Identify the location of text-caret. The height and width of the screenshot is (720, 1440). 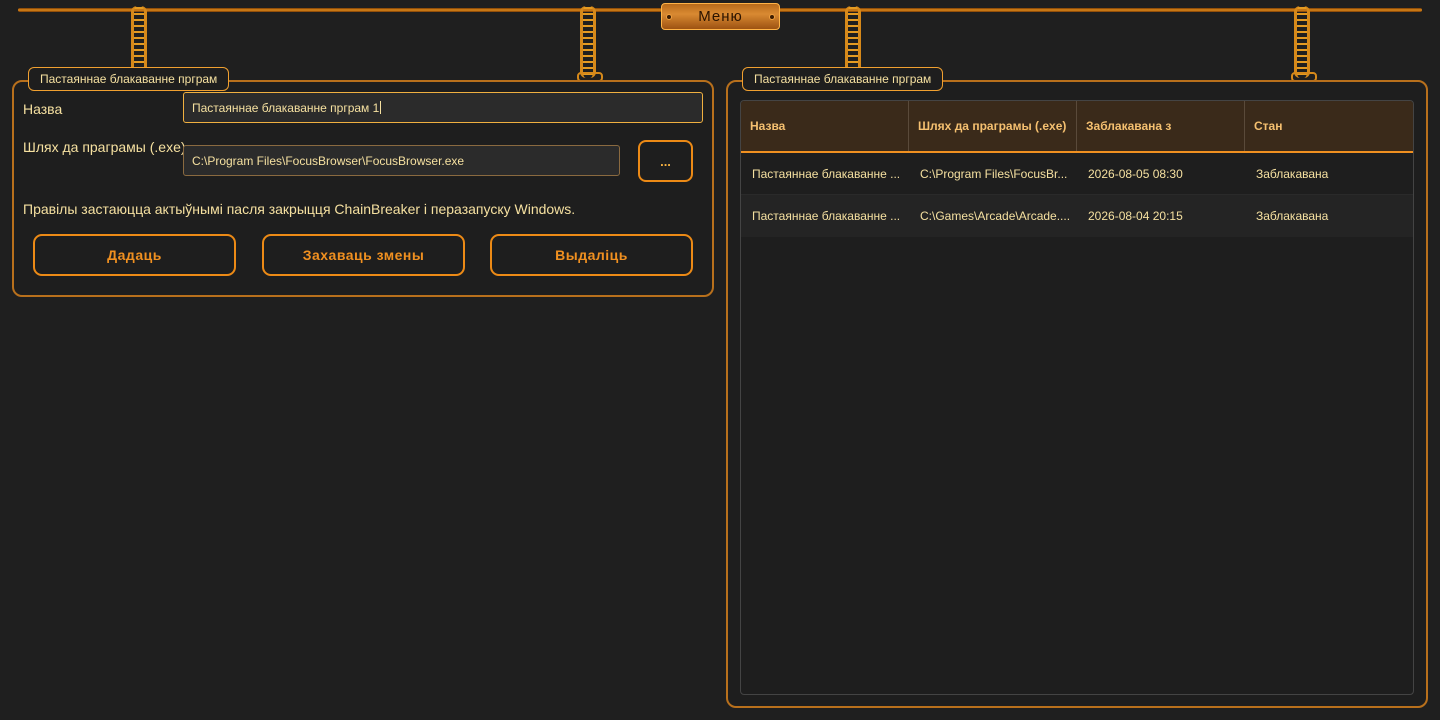
(381, 107).